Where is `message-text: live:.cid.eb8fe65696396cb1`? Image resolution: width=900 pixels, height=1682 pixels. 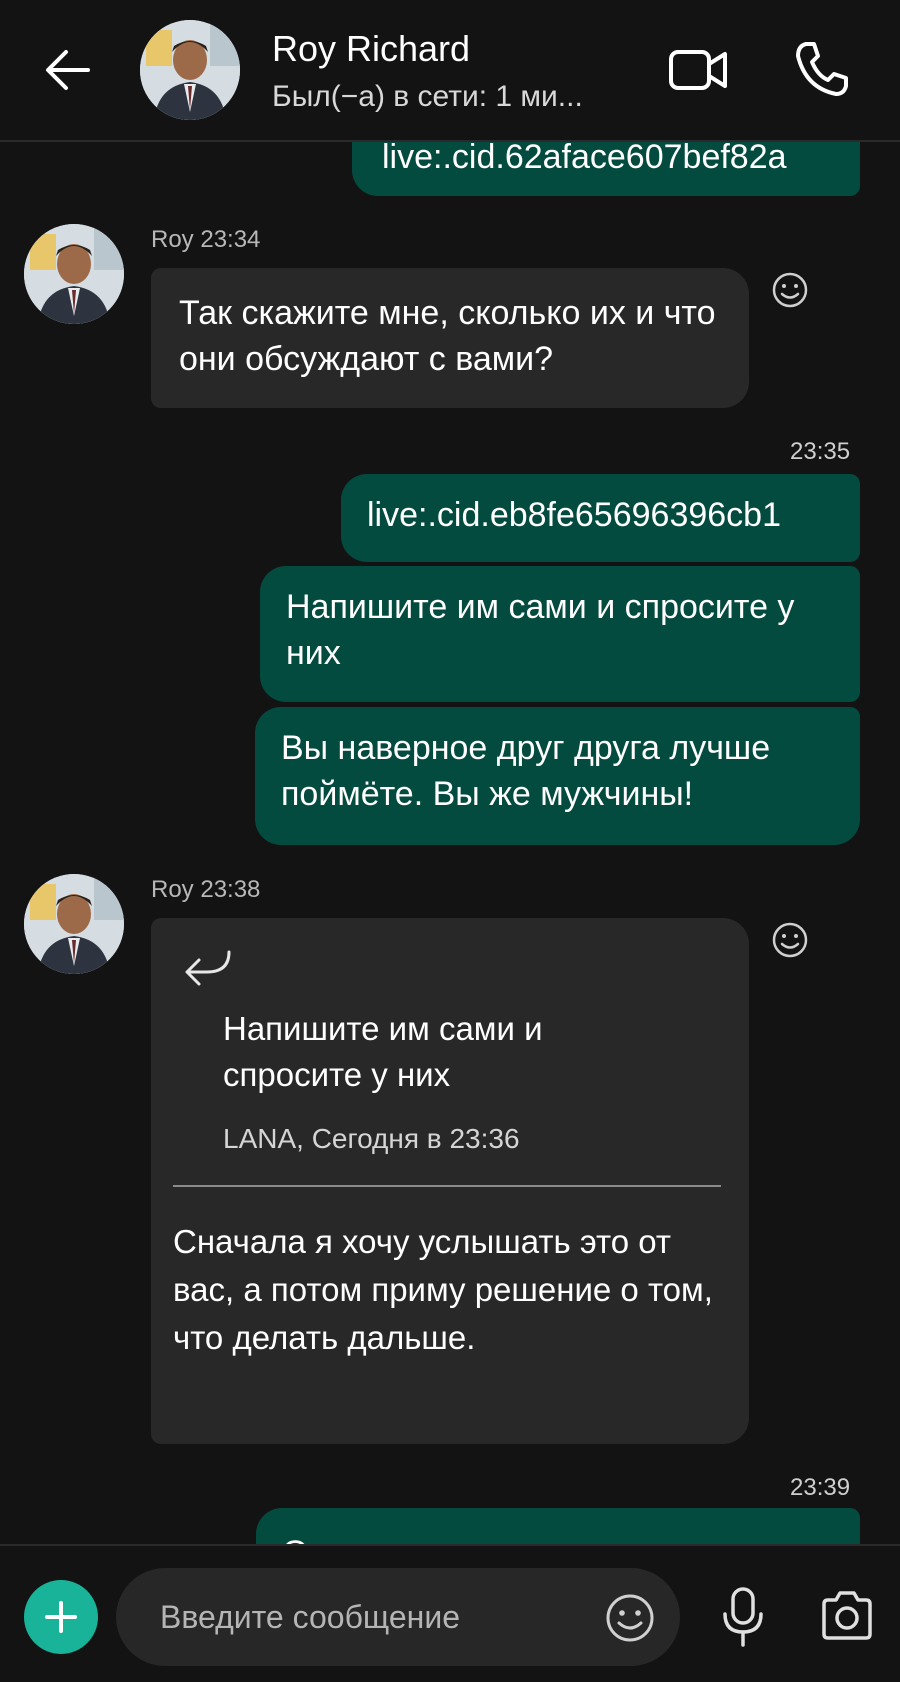
message-text: live:.cid.eb8fe65696396cb1 is located at coordinates (574, 515).